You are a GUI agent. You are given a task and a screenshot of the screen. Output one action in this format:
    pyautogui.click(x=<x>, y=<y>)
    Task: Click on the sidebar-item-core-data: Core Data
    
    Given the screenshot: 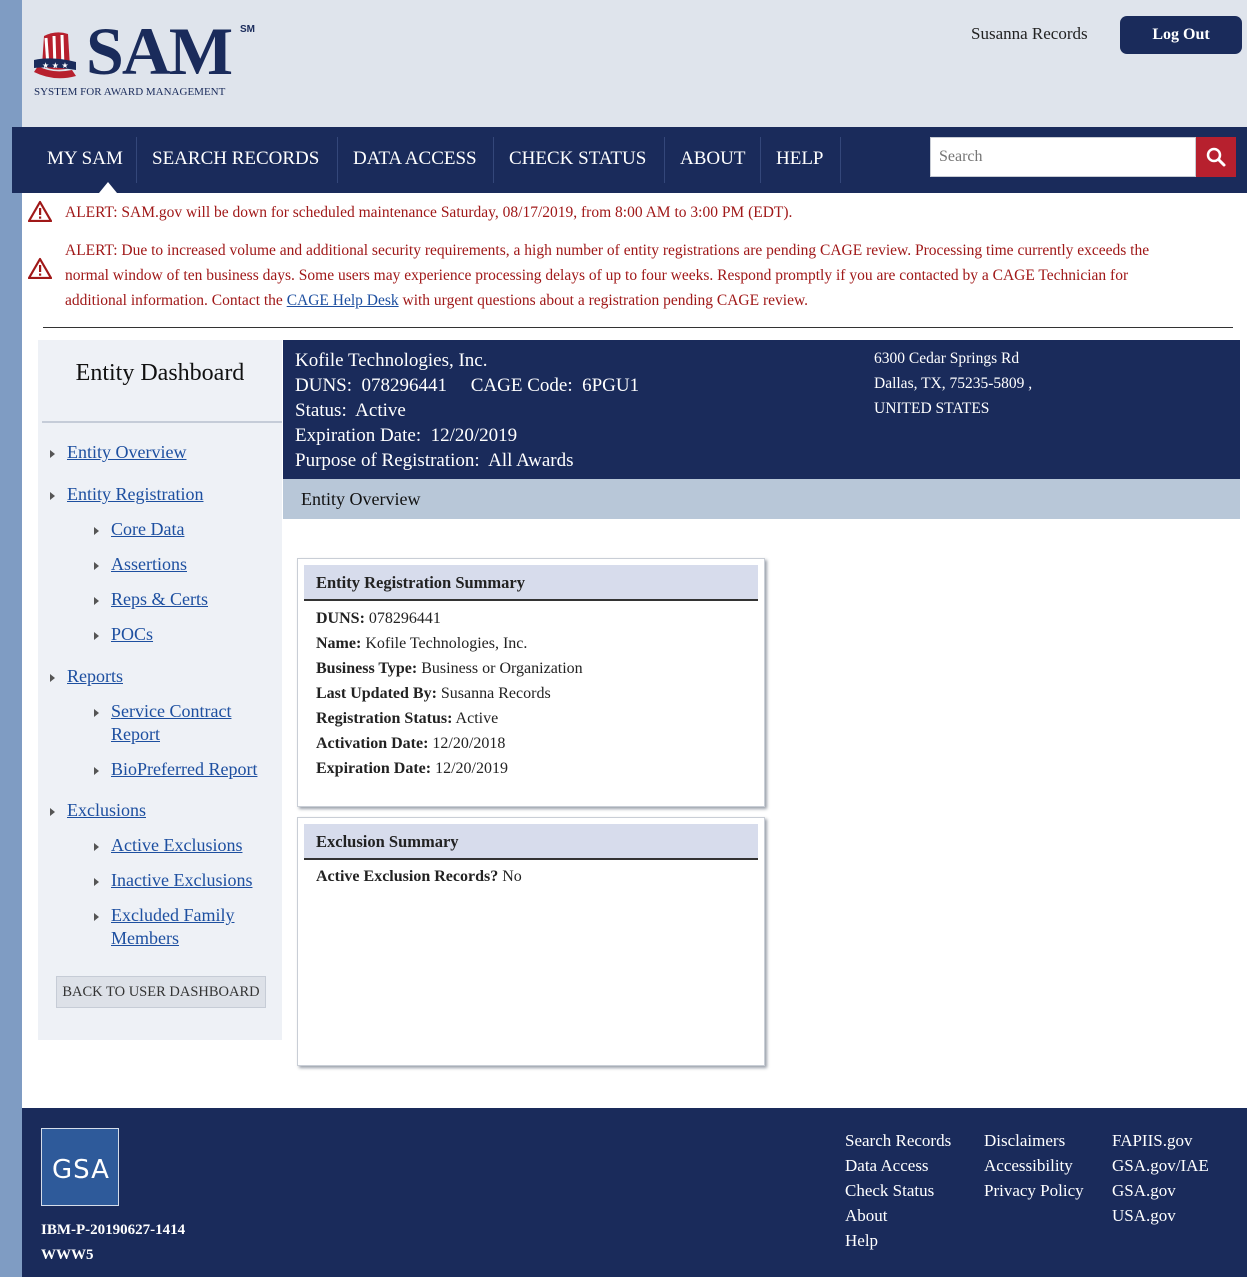 What is the action you would take?
    pyautogui.click(x=147, y=529)
    